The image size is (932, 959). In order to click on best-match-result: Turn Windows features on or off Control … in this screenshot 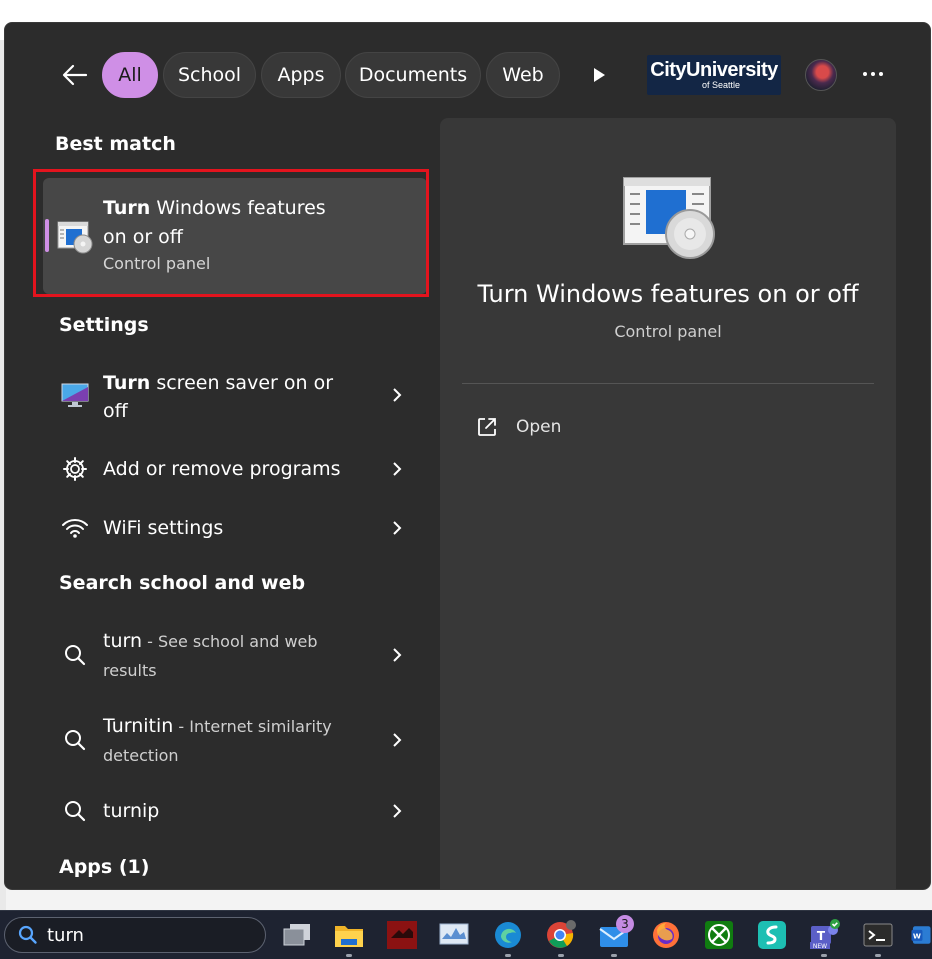, I will do `click(235, 236)`.